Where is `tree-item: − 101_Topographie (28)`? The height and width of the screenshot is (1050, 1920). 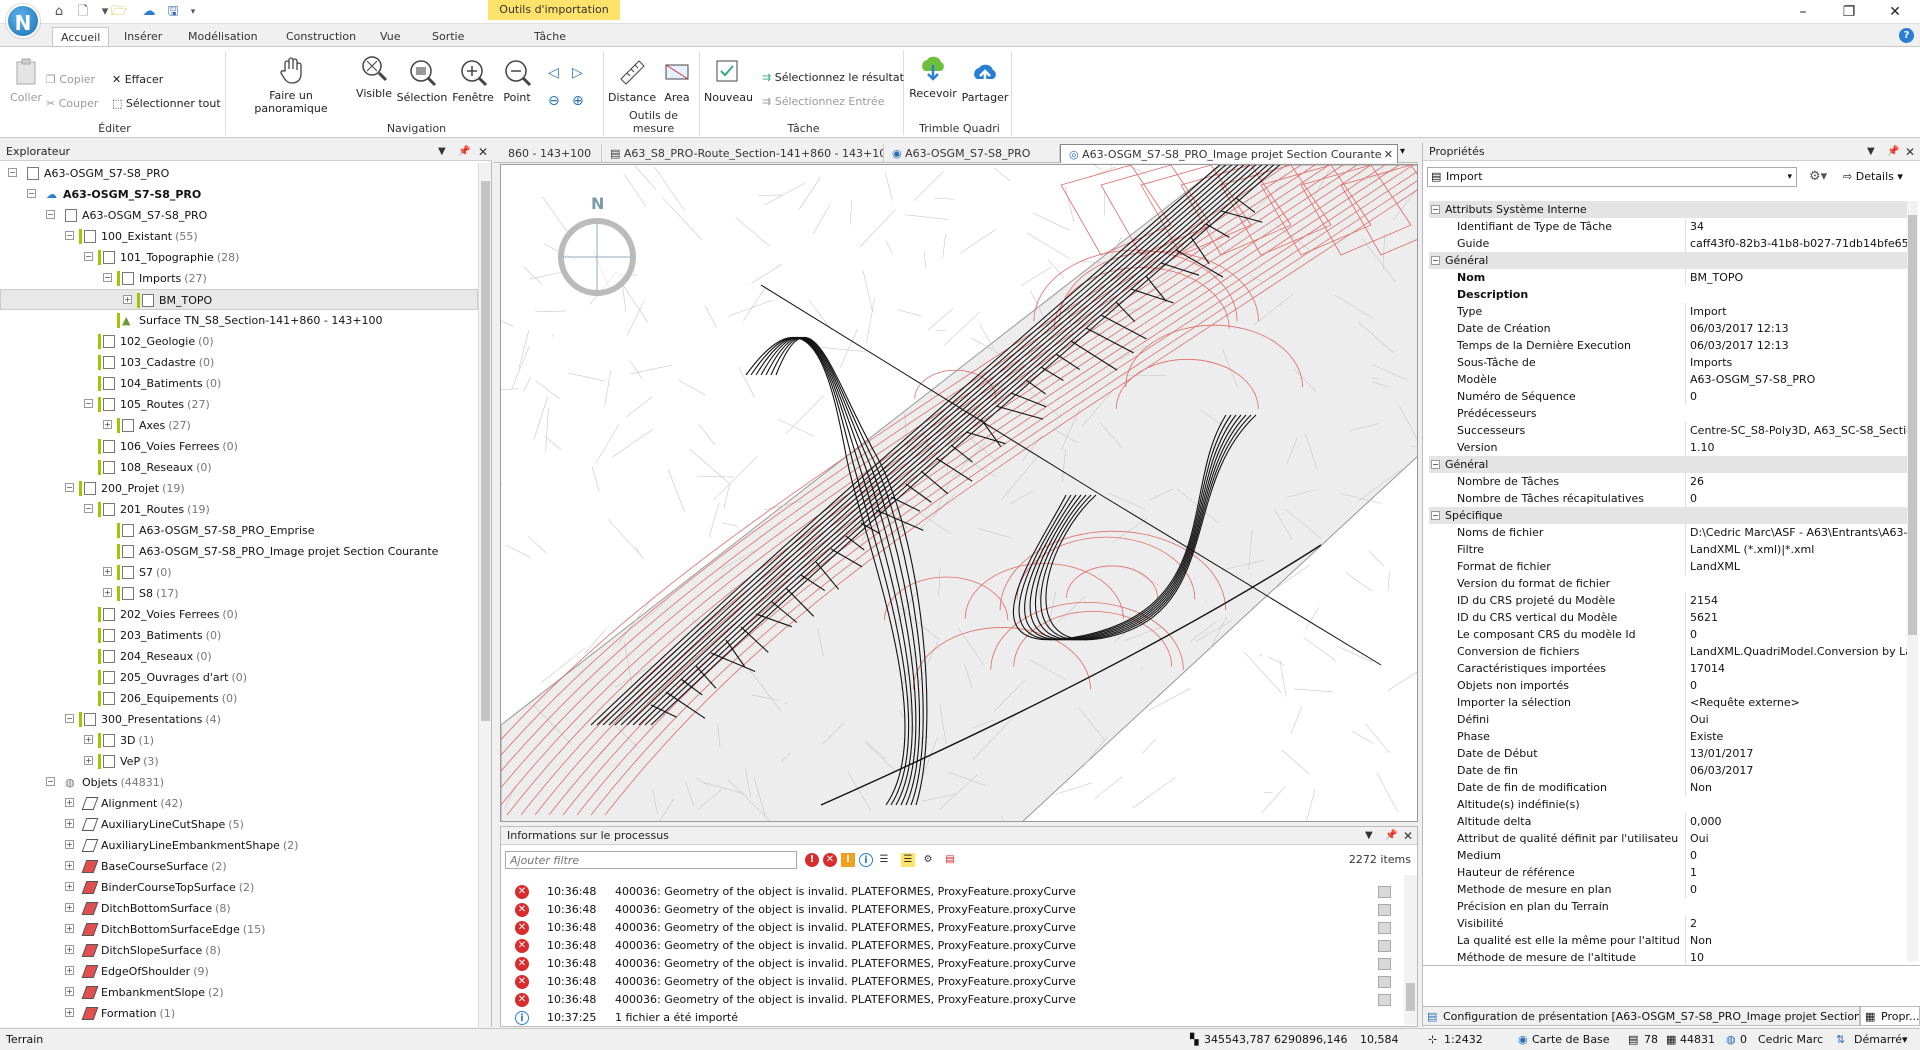 tree-item: − 101_Topographie (28) is located at coordinates (239, 257).